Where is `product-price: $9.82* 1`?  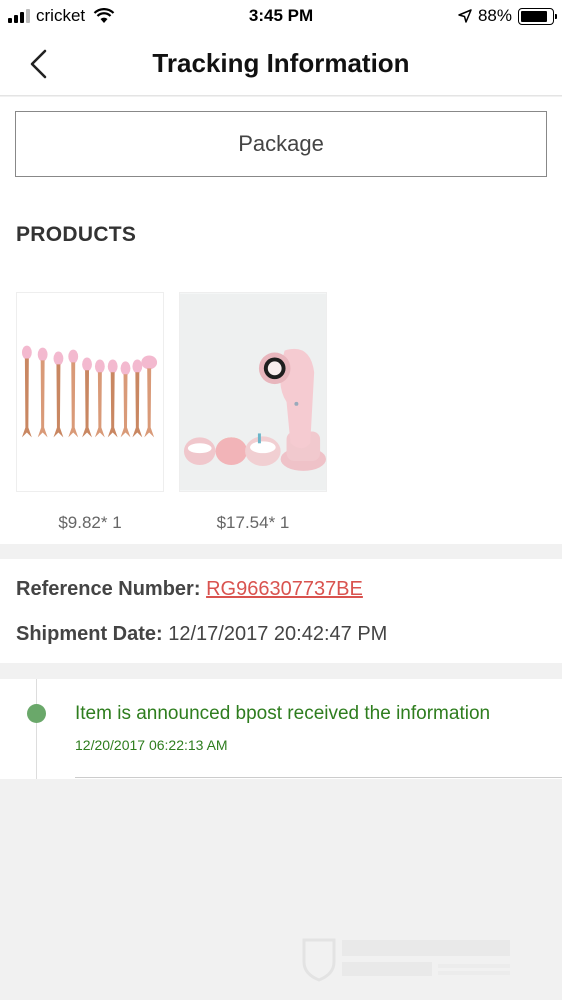
product-price: $9.82* 1 is located at coordinates (90, 522).